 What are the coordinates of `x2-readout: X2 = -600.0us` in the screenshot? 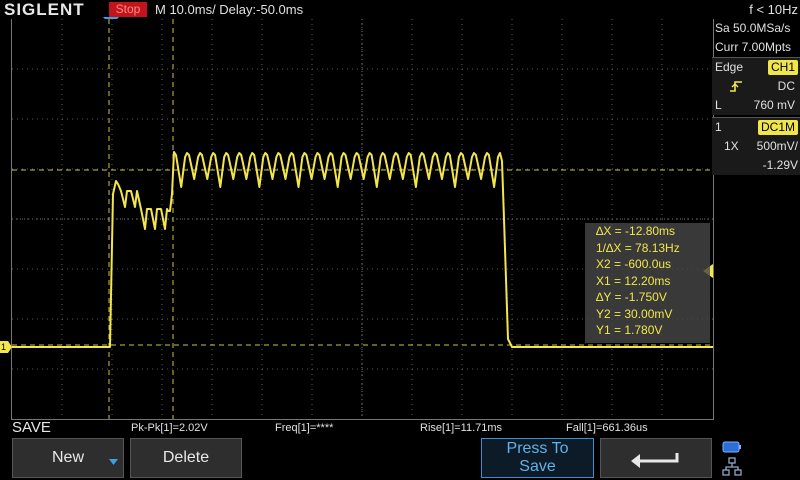 It's located at (634, 264).